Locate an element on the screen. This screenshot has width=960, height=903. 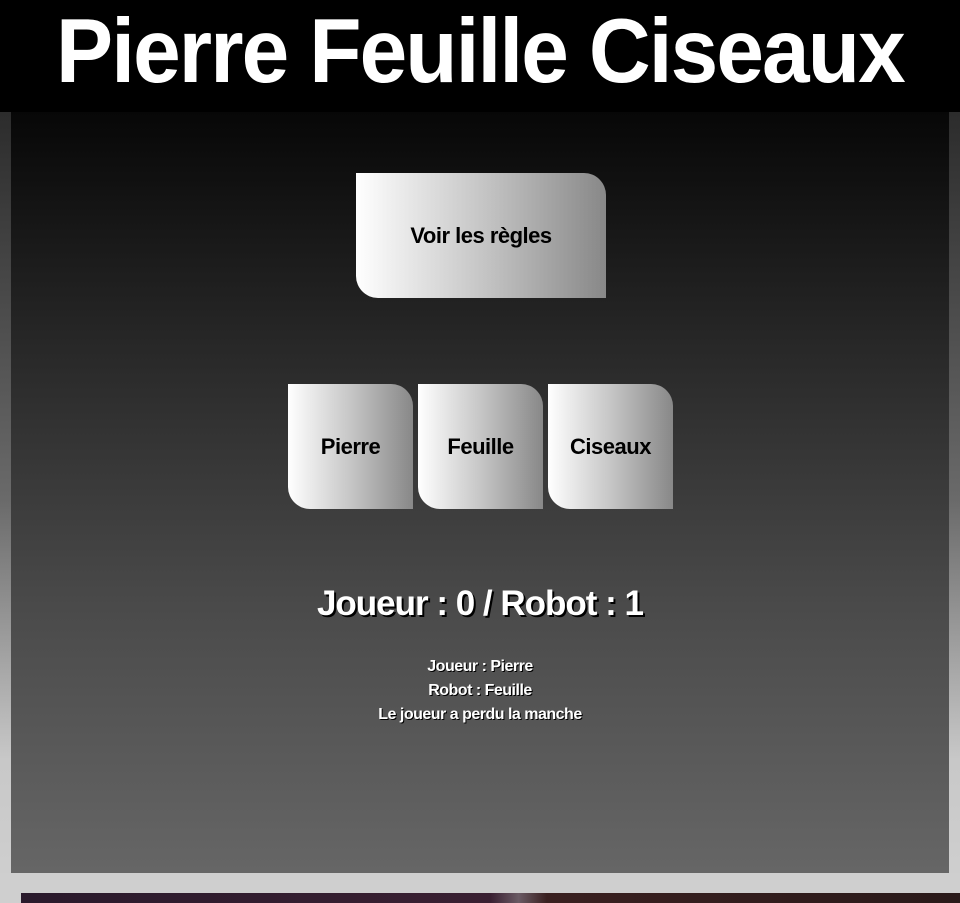
pierre-button: Pierre is located at coordinates (350, 446).